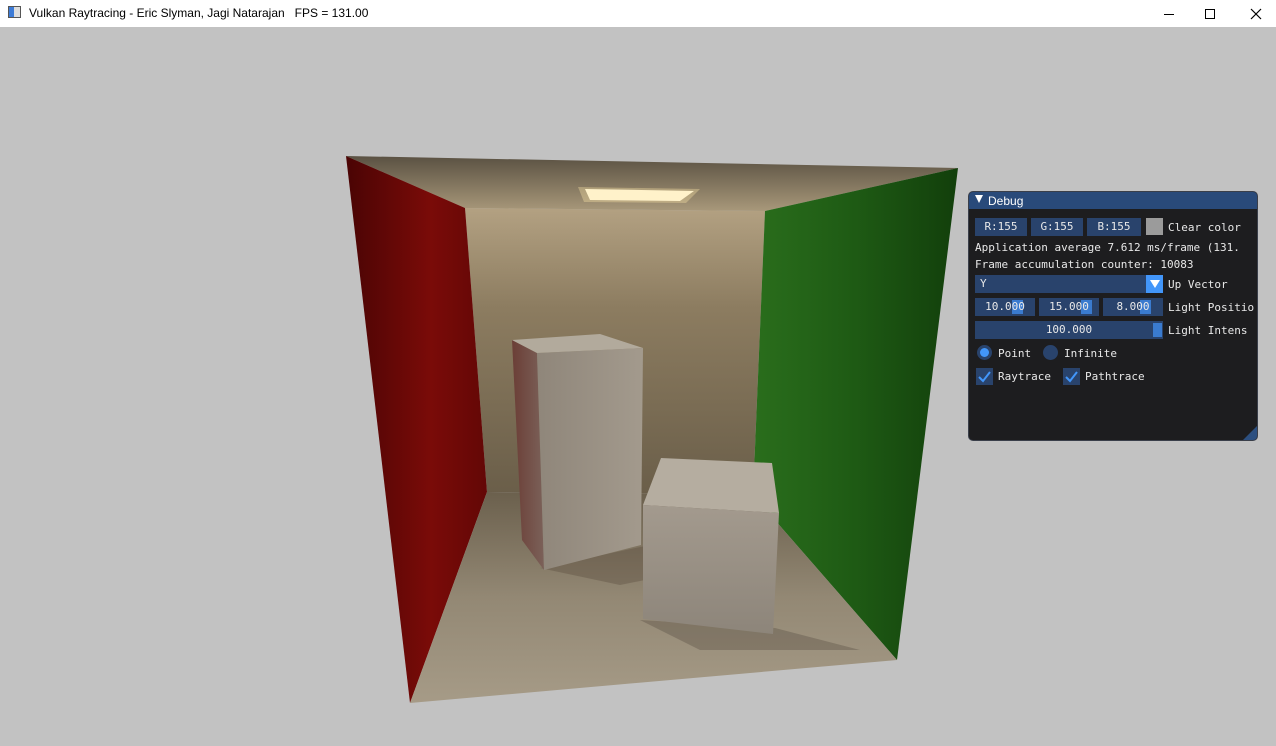  Describe the element at coordinates (1154, 226) in the screenshot. I see `clear-color-swatch` at that location.